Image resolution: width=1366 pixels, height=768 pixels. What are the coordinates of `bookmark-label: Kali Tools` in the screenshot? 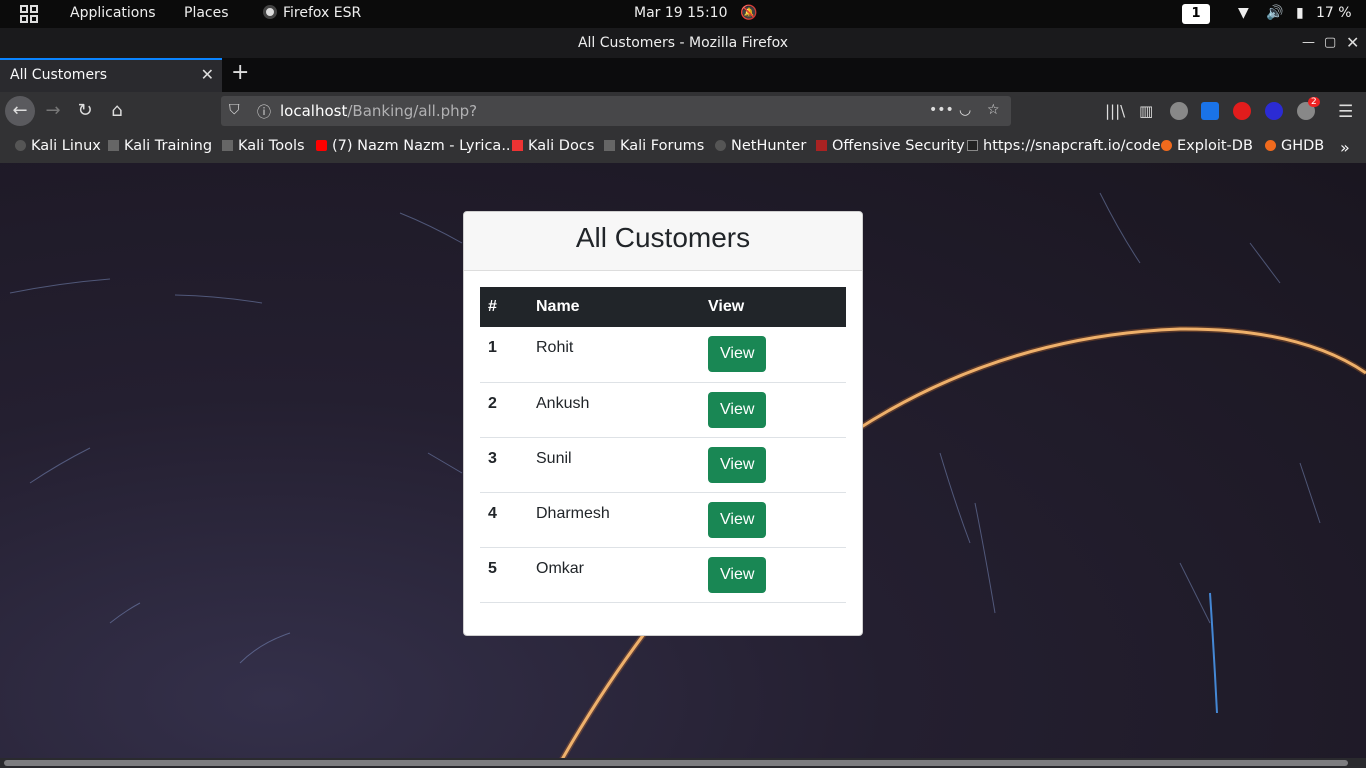 It's located at (271, 146).